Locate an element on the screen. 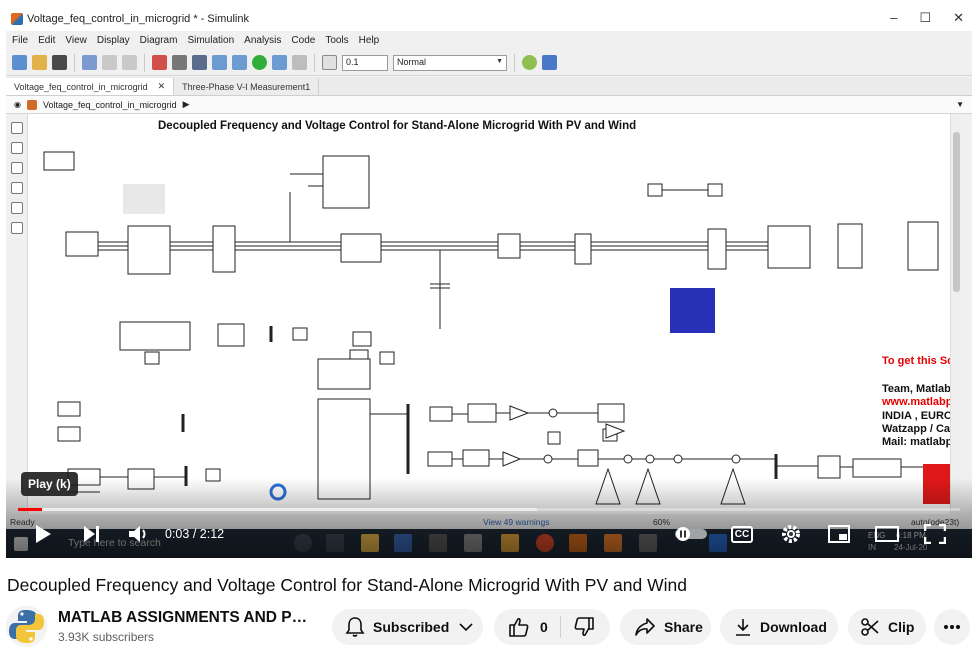 The image size is (980, 653). stop-icon is located at coordinates (299, 62).